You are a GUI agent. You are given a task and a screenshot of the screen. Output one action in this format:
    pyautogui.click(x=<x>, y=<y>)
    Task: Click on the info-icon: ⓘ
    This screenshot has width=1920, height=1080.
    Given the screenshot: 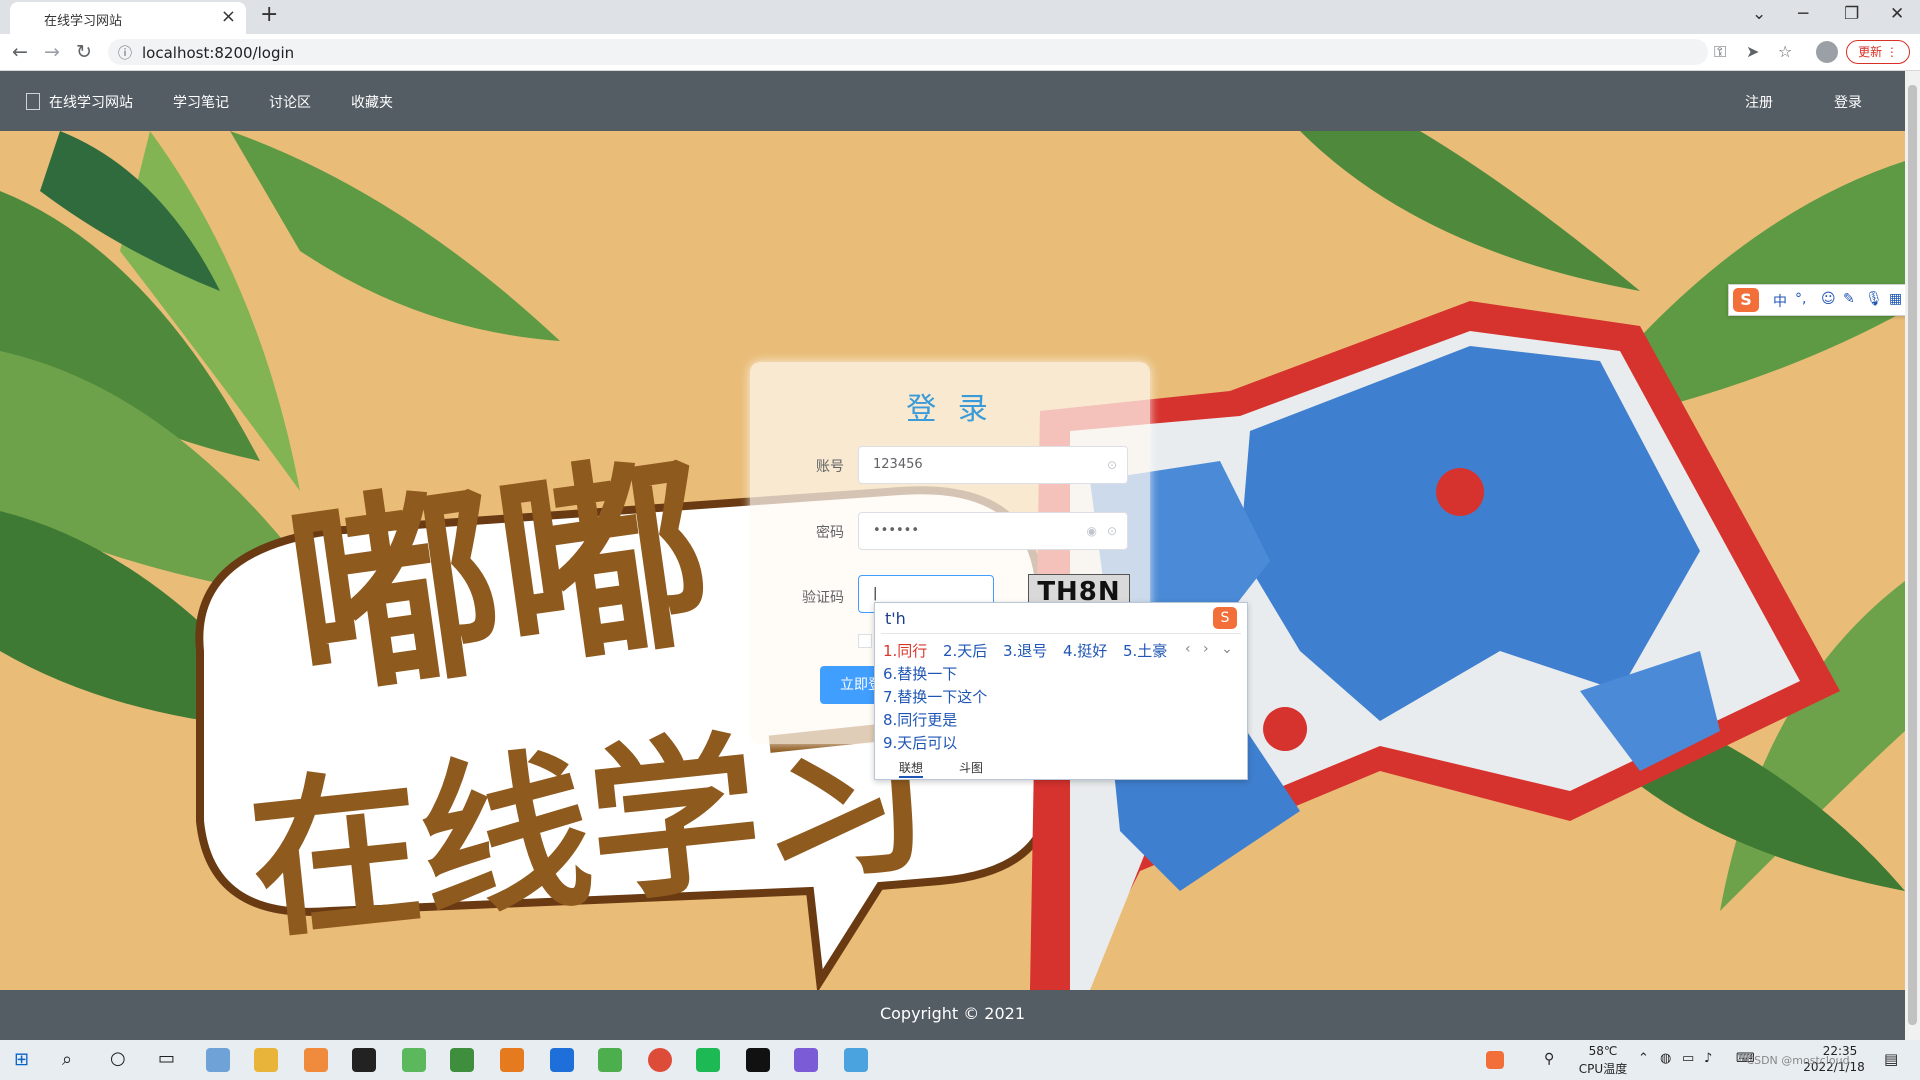 What is the action you would take?
    pyautogui.click(x=125, y=53)
    